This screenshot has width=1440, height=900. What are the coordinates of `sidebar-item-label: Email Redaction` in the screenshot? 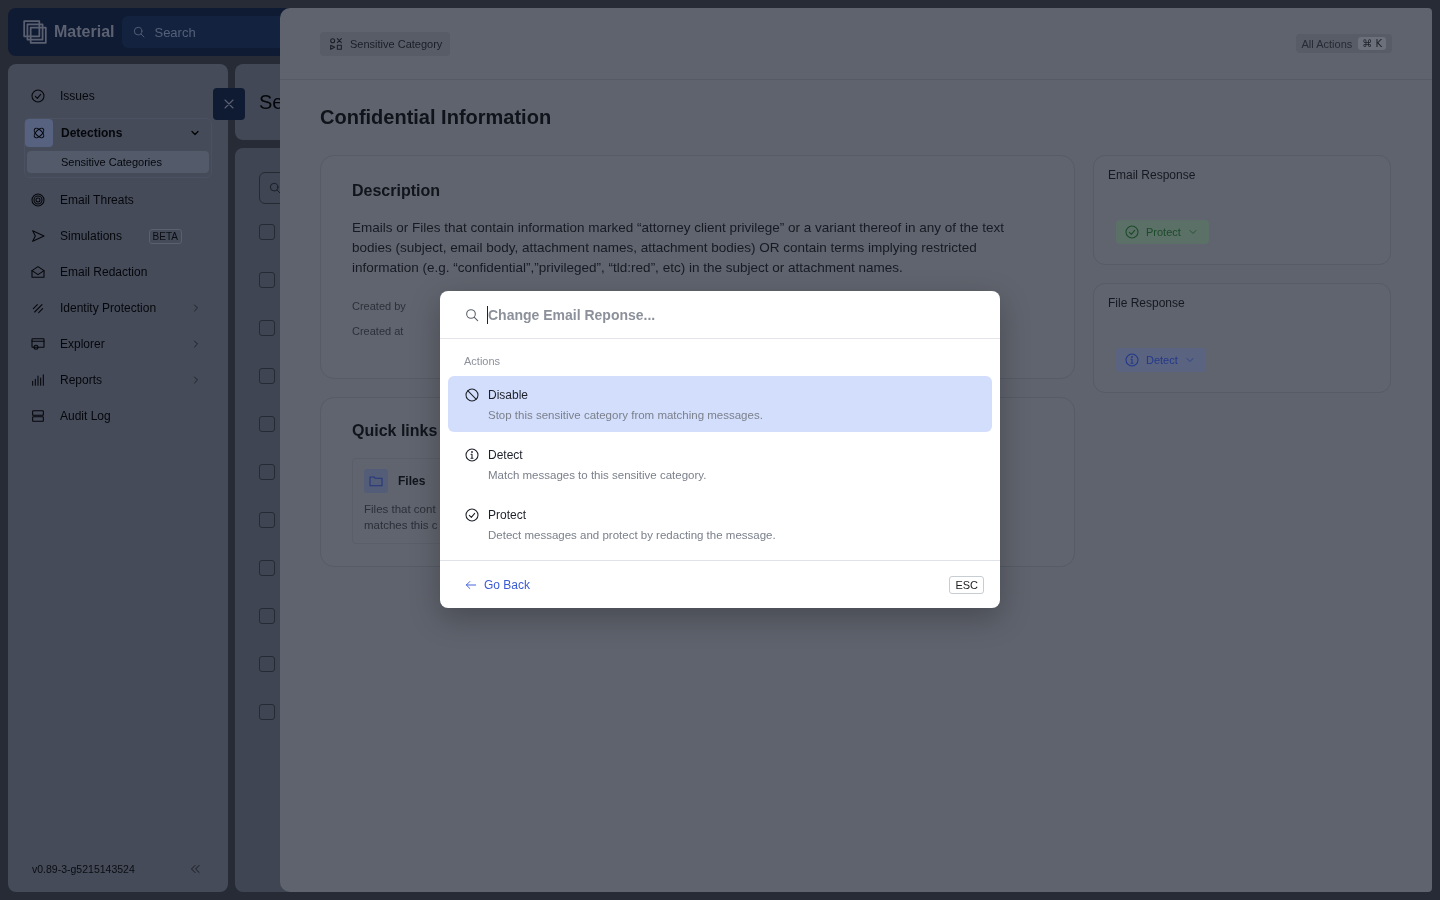 It's located at (104, 272).